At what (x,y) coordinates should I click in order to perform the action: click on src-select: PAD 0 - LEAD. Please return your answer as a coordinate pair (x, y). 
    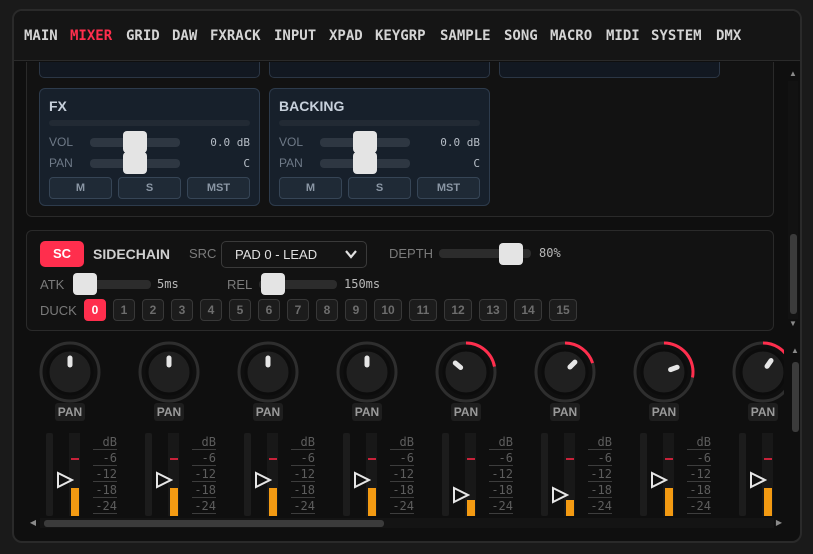
    Looking at the image, I should click on (294, 254).